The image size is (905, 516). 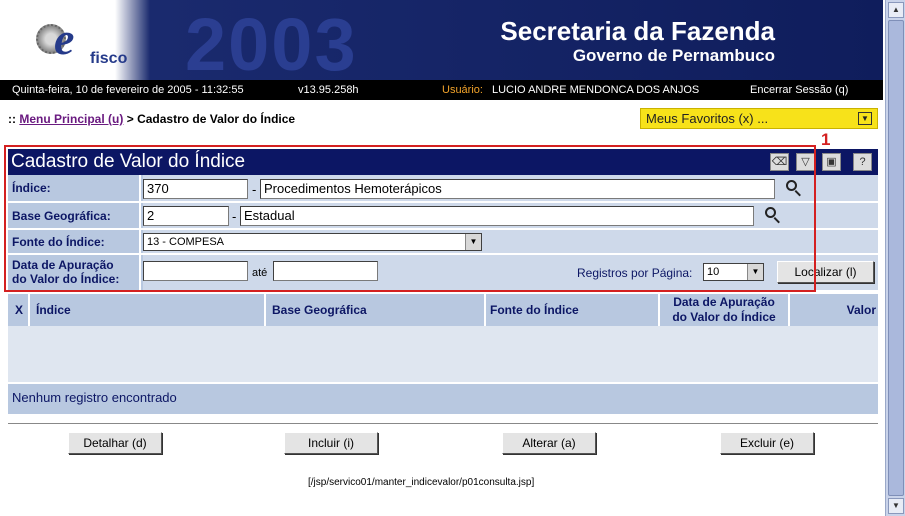 What do you see at coordinates (834, 310) in the screenshot?
I see `col-valor: Valor` at bounding box center [834, 310].